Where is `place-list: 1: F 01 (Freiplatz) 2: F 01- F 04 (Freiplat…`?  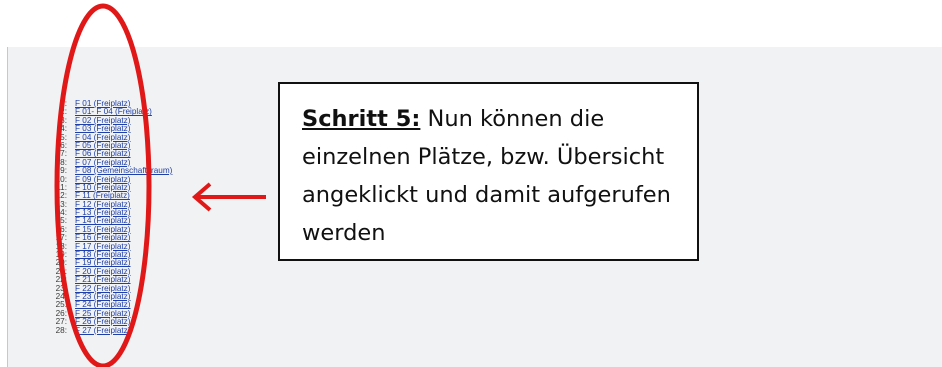 place-list: 1: F 01 (Freiplatz) 2: F 01- F 04 (Freiplat… is located at coordinates (90, 217).